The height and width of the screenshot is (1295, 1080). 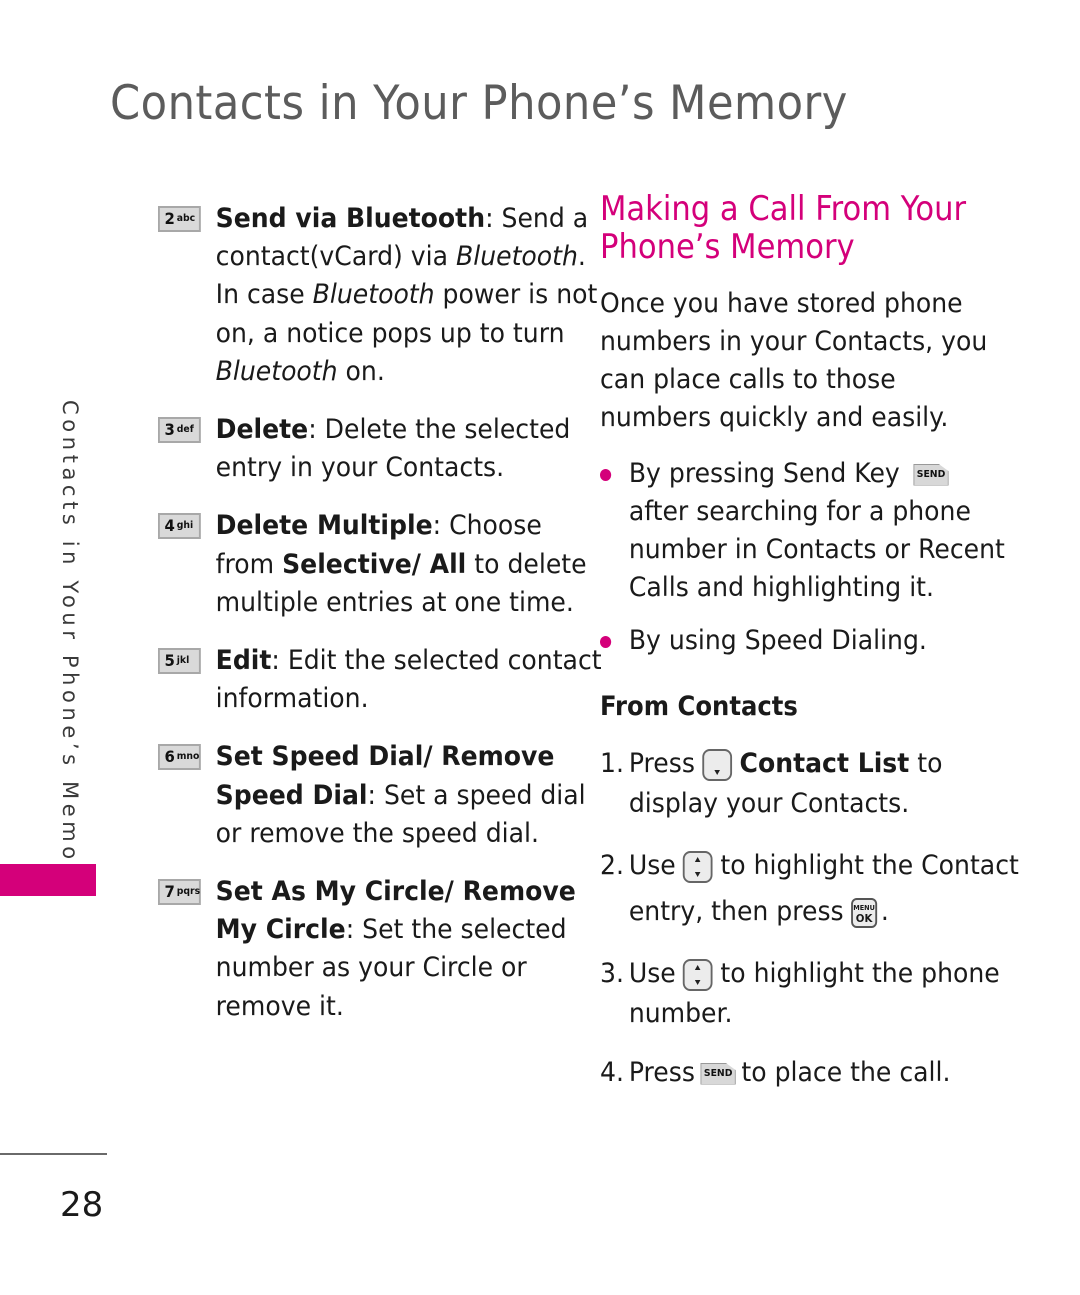 I want to click on step-3: 3. Use to highlight the phone number., so click(x=814, y=994).